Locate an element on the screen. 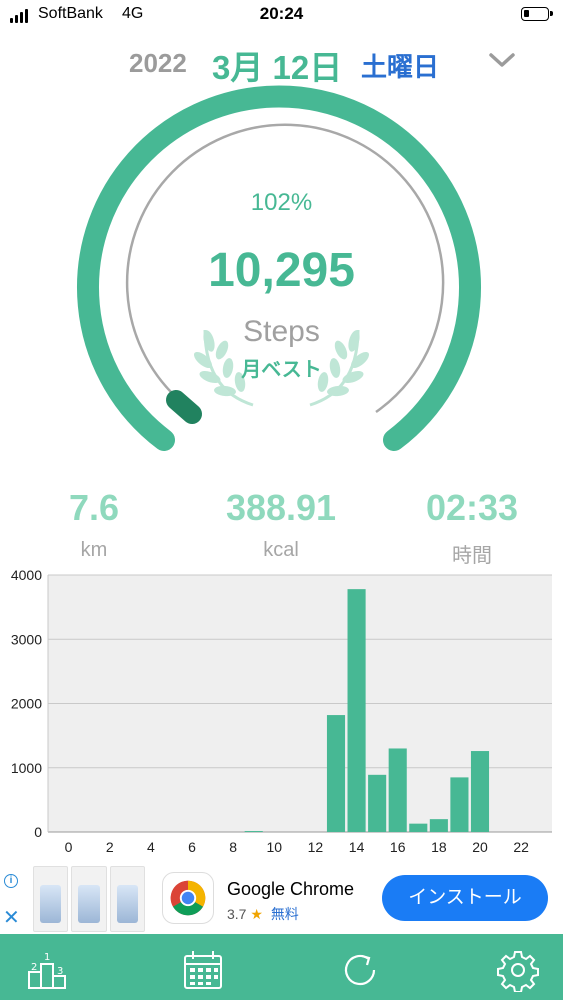 The width and height of the screenshot is (563, 1000). star-icon: ★ is located at coordinates (256, 914).